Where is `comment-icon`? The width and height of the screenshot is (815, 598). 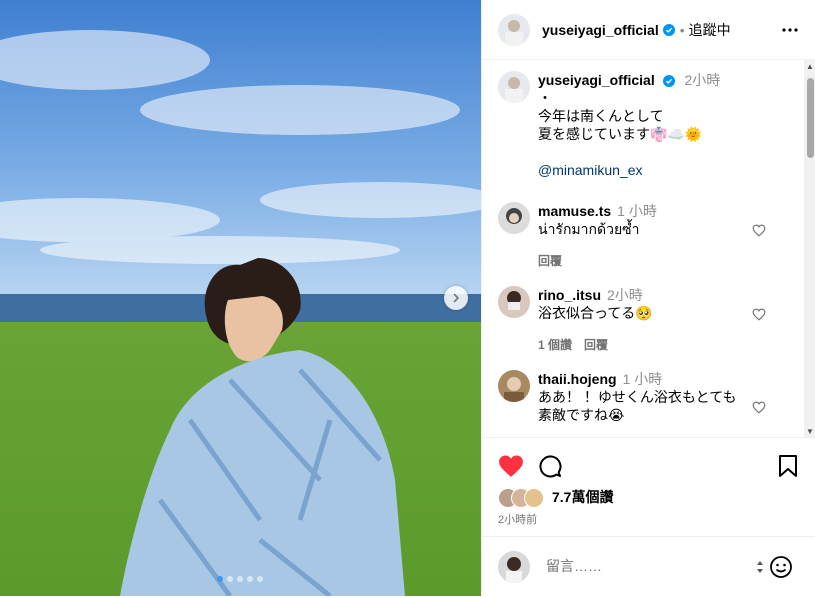
comment-icon is located at coordinates (550, 466).